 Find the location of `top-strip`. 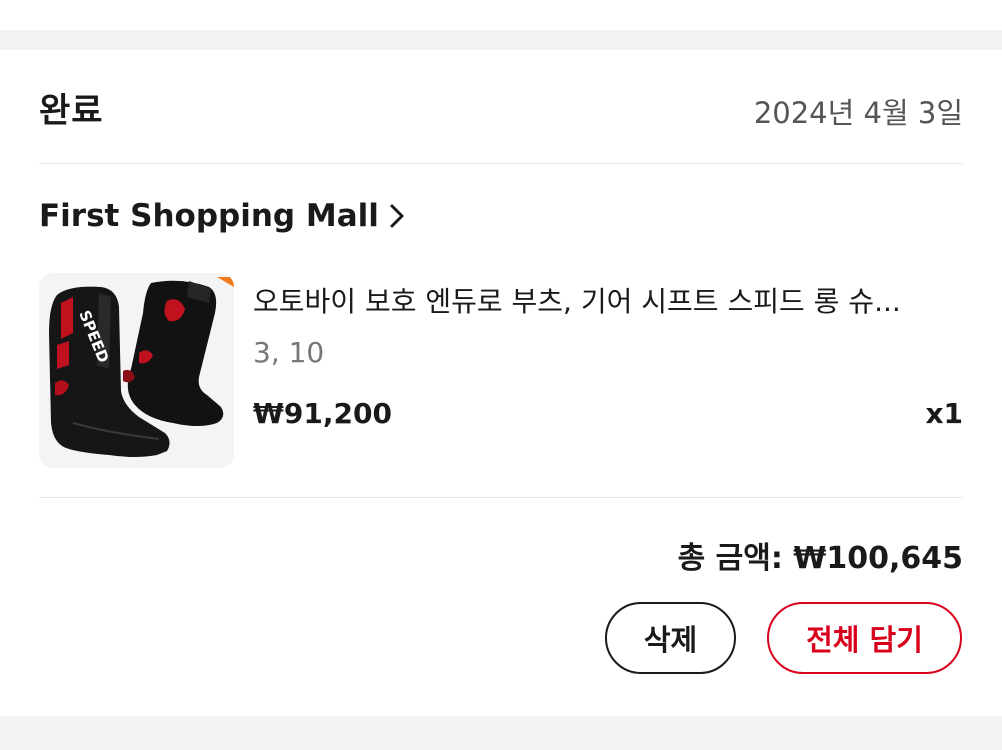

top-strip is located at coordinates (501, 15).